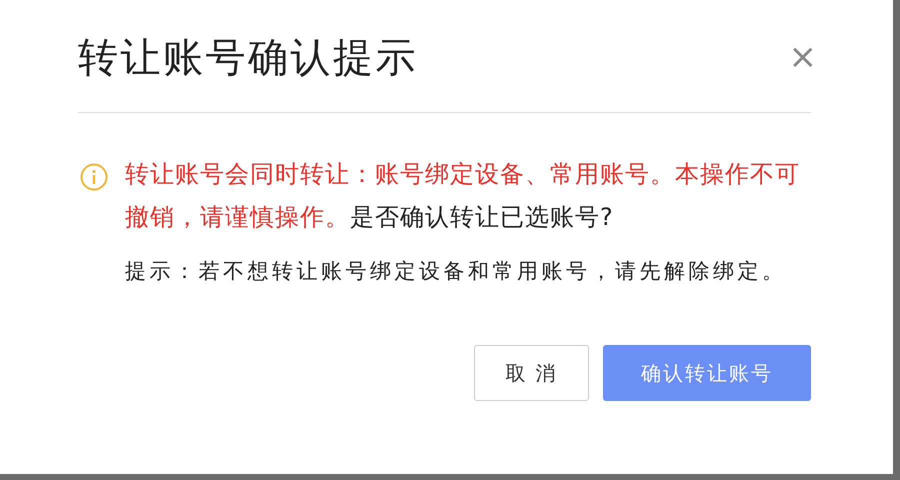 This screenshot has height=480, width=900. What do you see at coordinates (802, 57) in the screenshot?
I see `close-button: ×` at bounding box center [802, 57].